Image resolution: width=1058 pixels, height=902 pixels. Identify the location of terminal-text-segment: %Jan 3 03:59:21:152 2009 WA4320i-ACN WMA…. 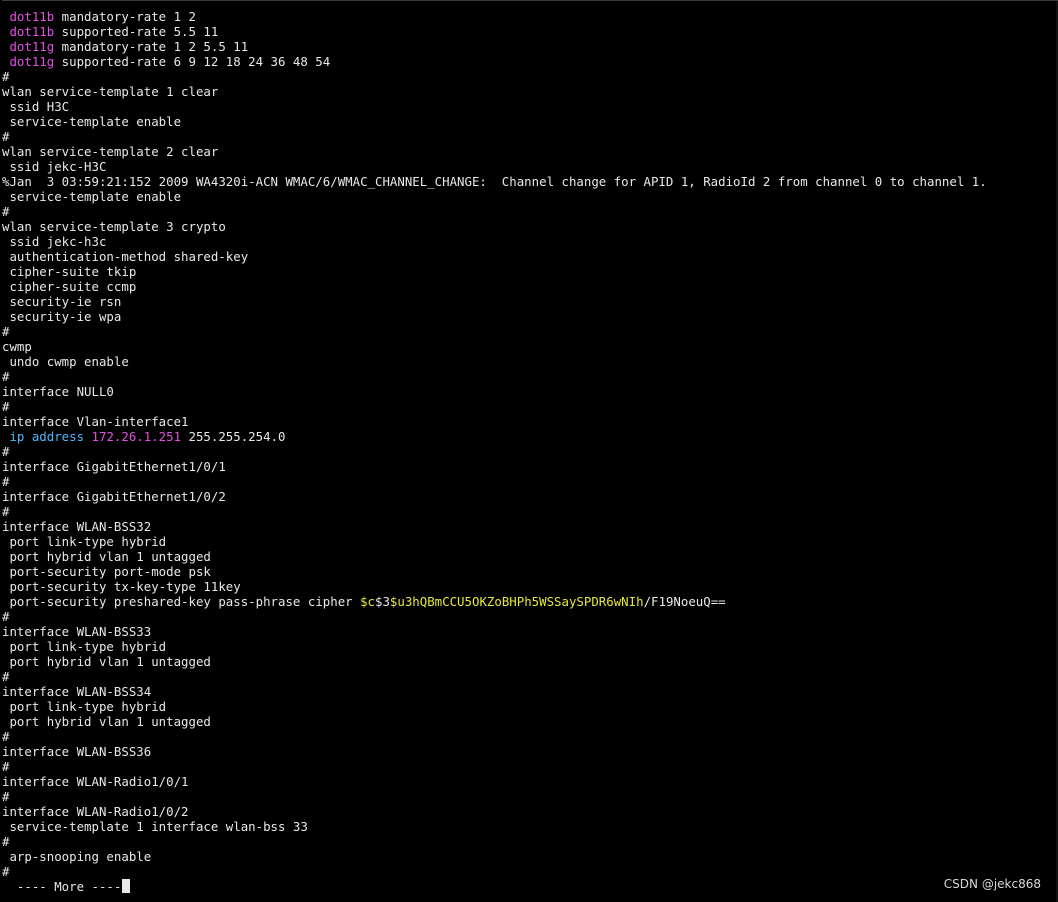
(494, 181).